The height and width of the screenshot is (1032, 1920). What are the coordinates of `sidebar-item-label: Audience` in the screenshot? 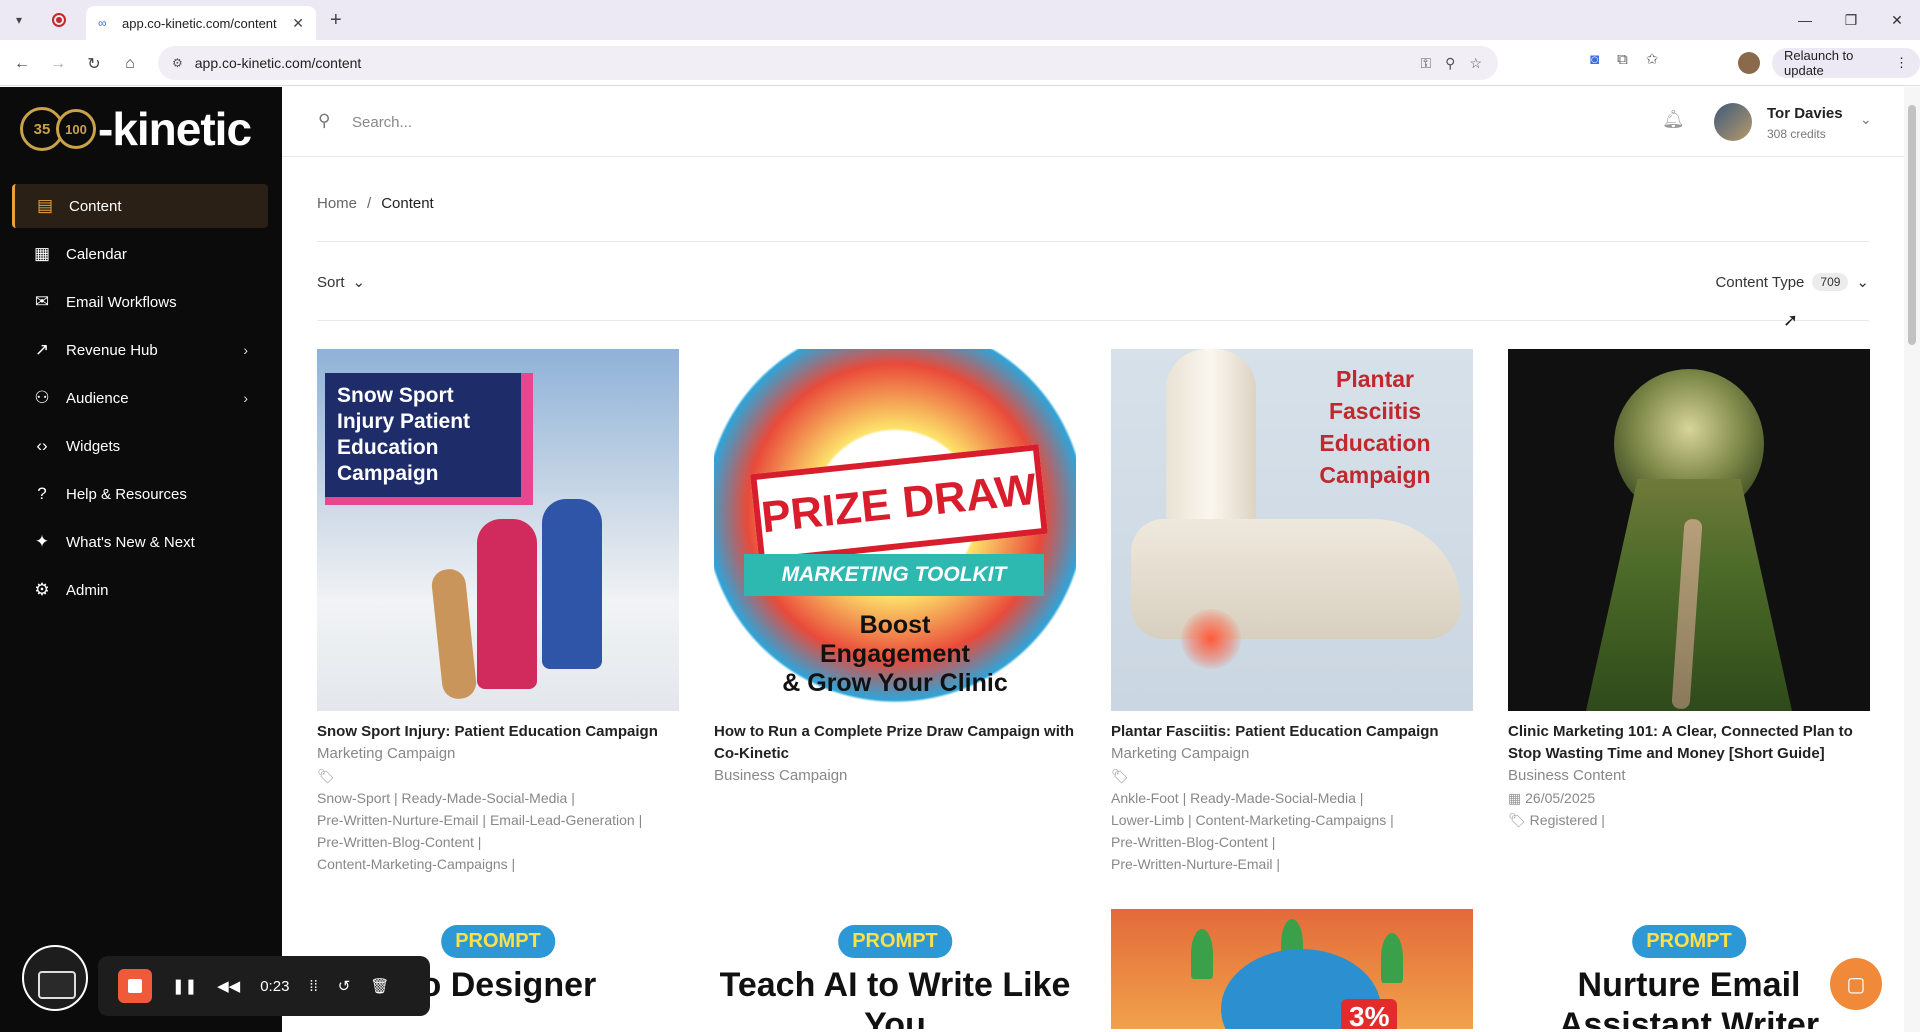 It's located at (97, 398).